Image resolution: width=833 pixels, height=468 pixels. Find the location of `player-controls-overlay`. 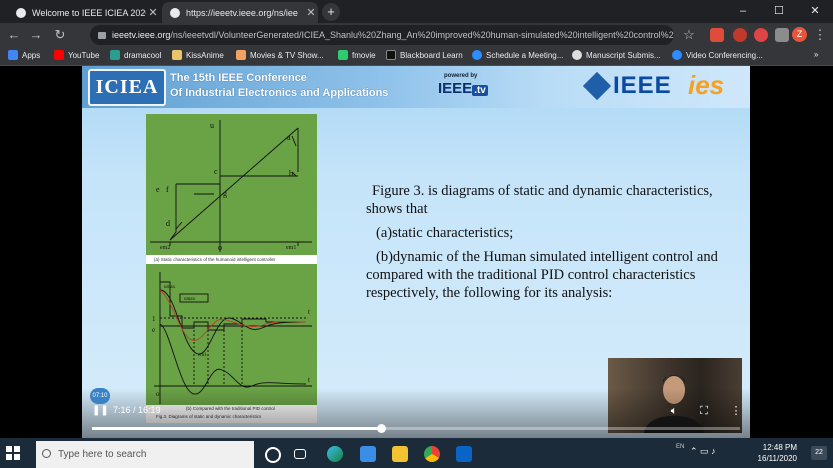

player-controls-overlay is located at coordinates (416, 413).